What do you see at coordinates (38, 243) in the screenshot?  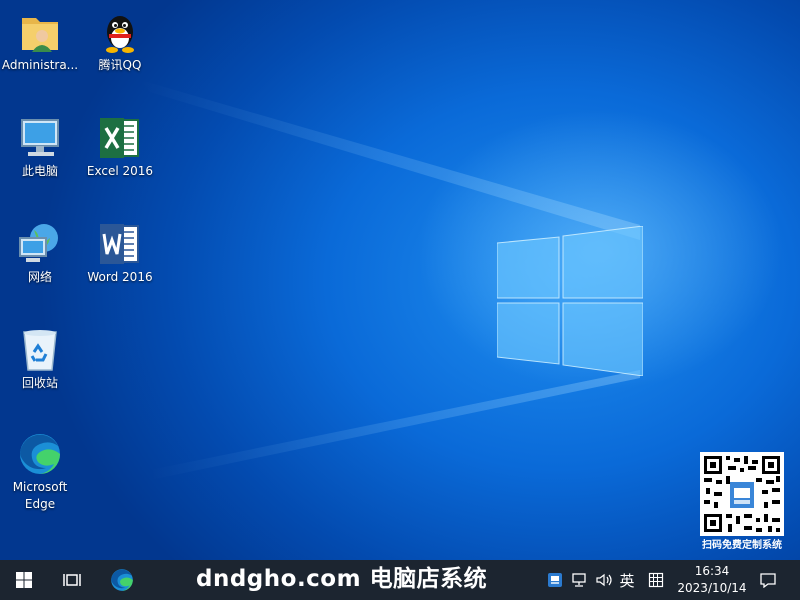 I see `network-globe-icon` at bounding box center [38, 243].